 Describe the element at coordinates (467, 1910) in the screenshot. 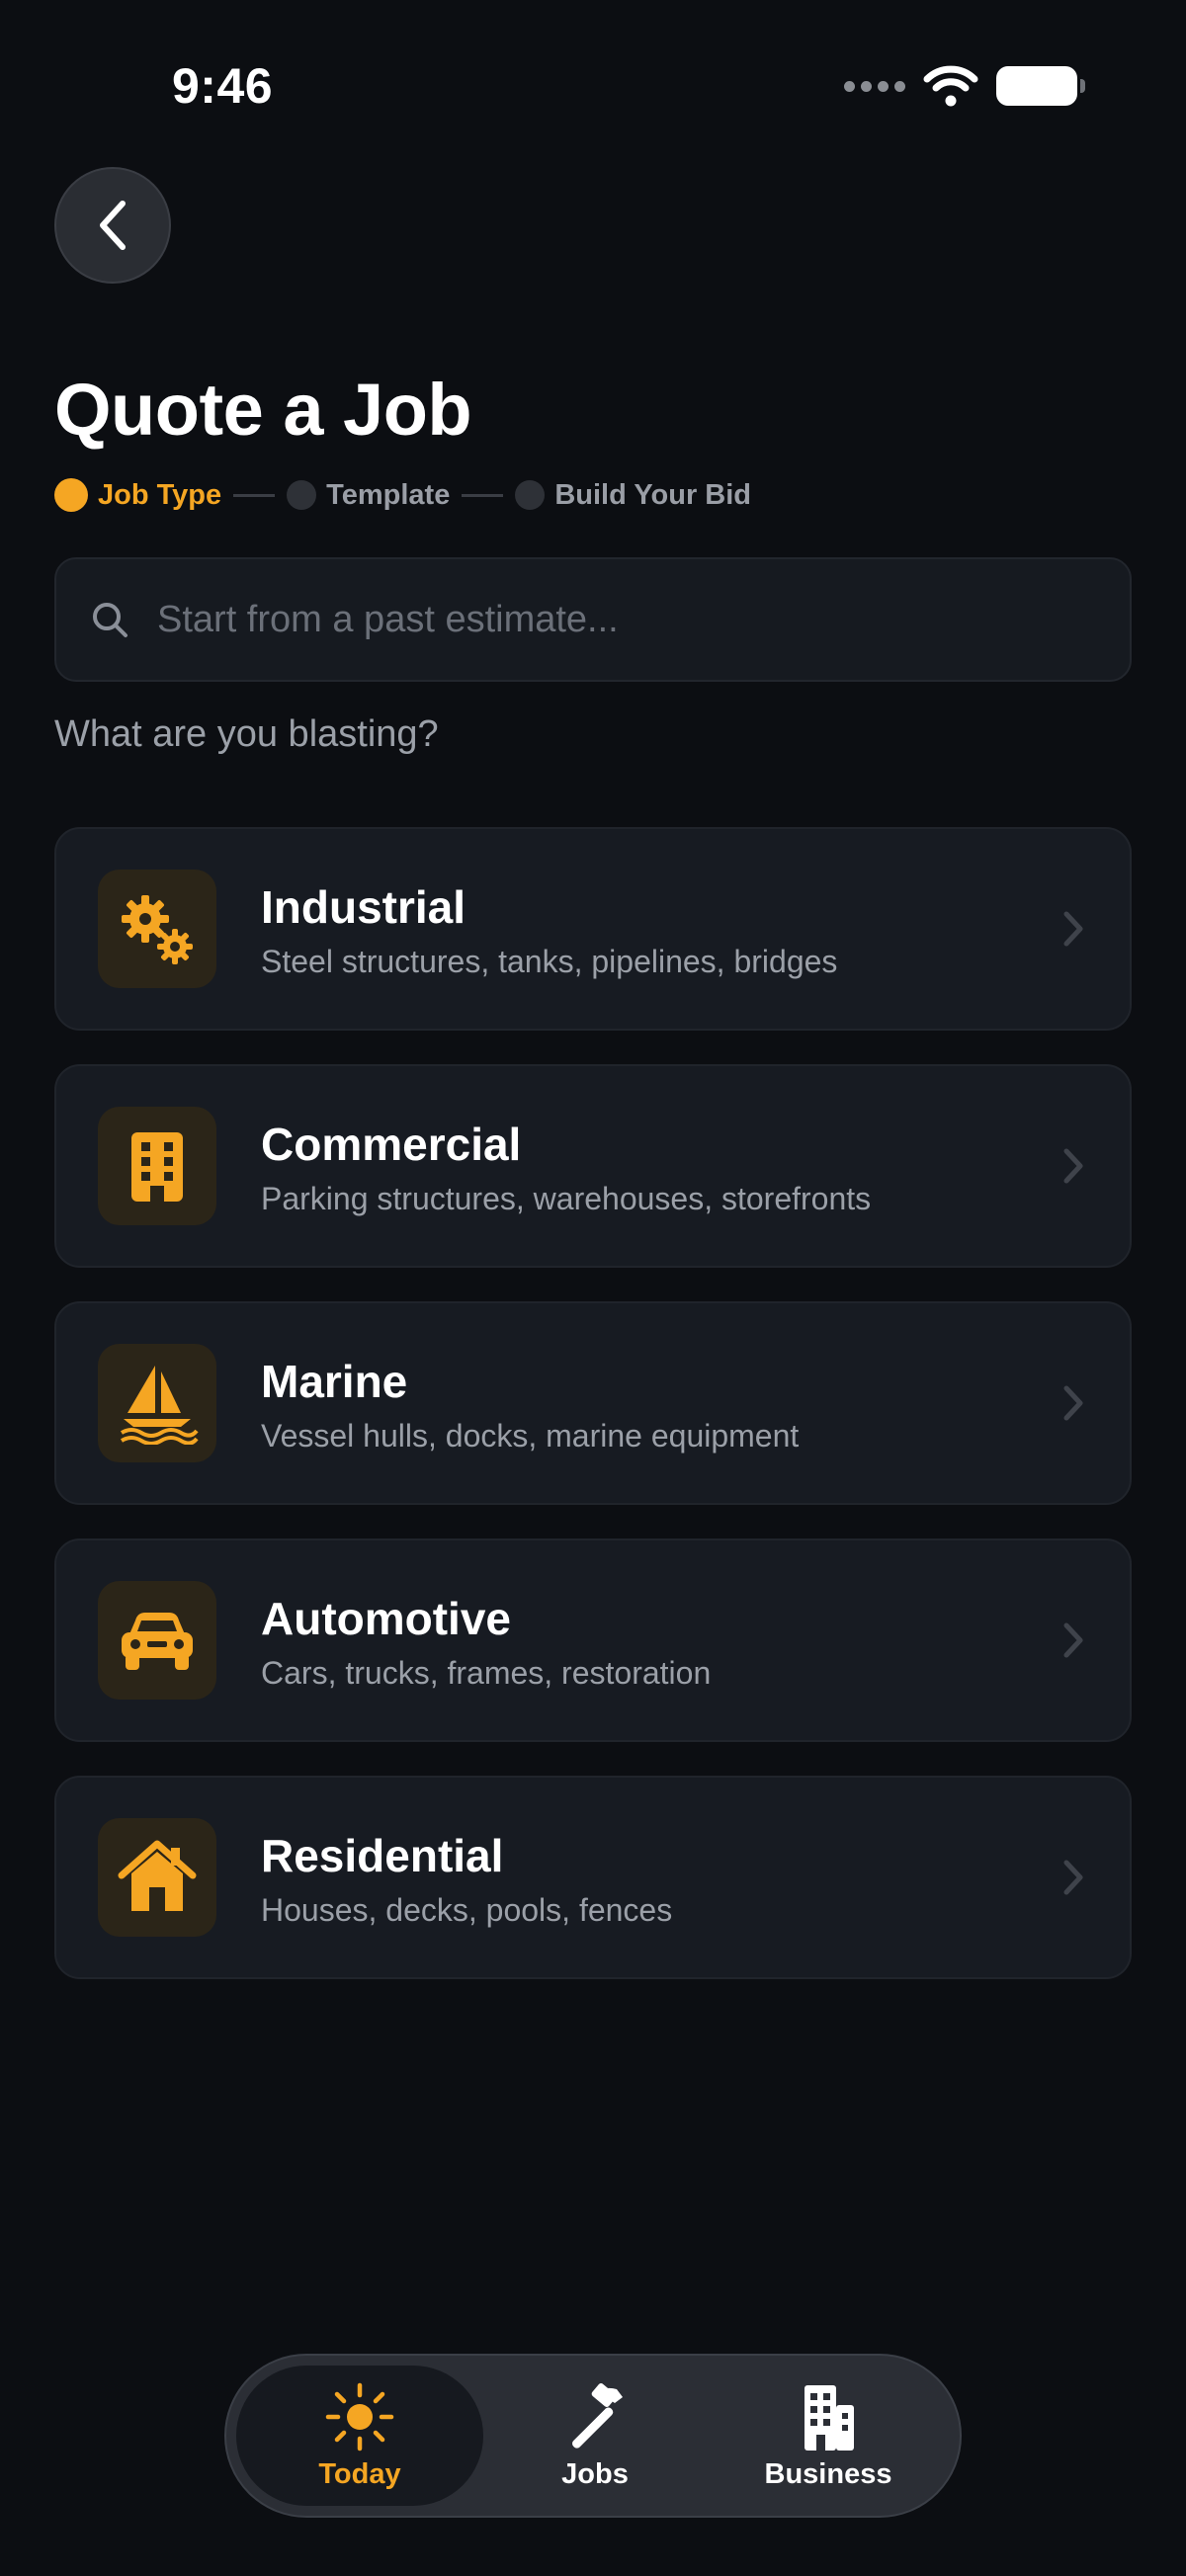

I see `job-type-description: Houses, decks, pools, fences` at that location.